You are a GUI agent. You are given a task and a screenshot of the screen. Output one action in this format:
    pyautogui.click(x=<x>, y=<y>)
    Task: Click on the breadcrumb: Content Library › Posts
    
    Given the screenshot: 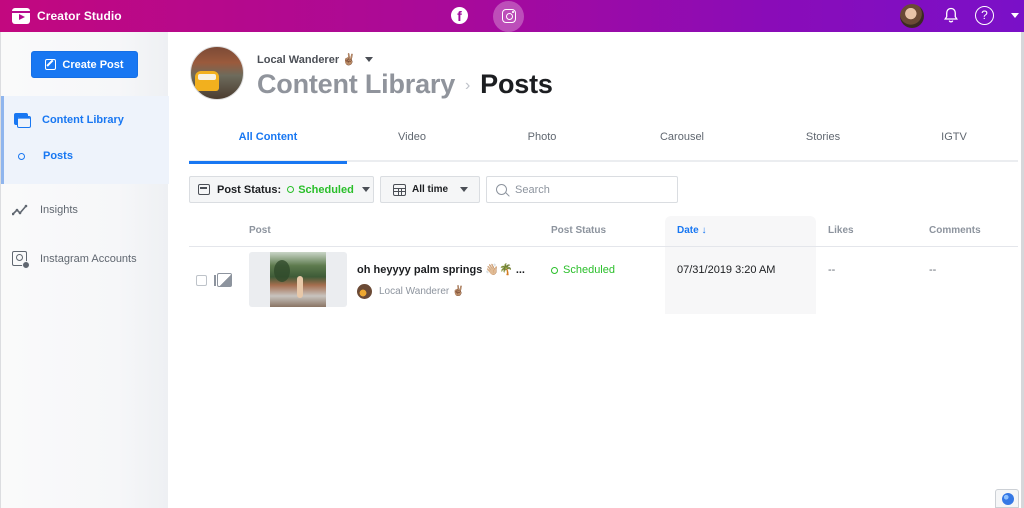 What is the action you would take?
    pyautogui.click(x=405, y=84)
    